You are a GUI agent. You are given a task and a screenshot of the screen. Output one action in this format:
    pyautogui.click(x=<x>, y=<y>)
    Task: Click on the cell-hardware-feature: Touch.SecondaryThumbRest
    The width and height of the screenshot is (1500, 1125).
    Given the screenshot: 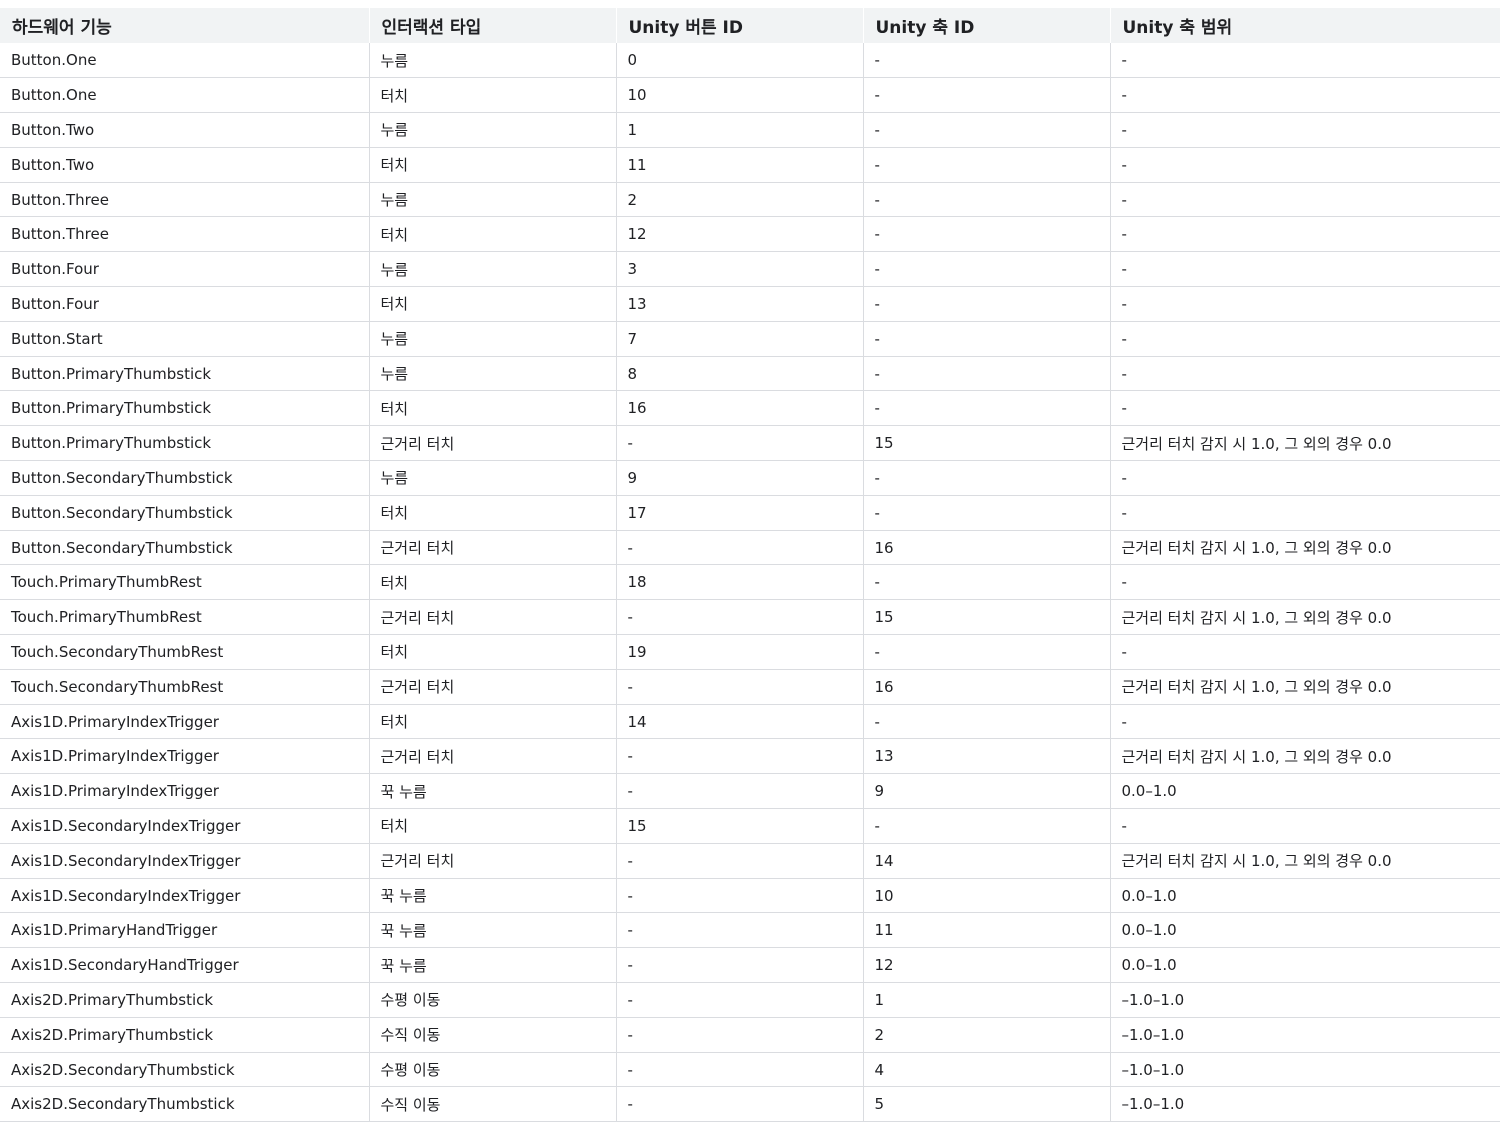 What is the action you would take?
    pyautogui.click(x=117, y=651)
    